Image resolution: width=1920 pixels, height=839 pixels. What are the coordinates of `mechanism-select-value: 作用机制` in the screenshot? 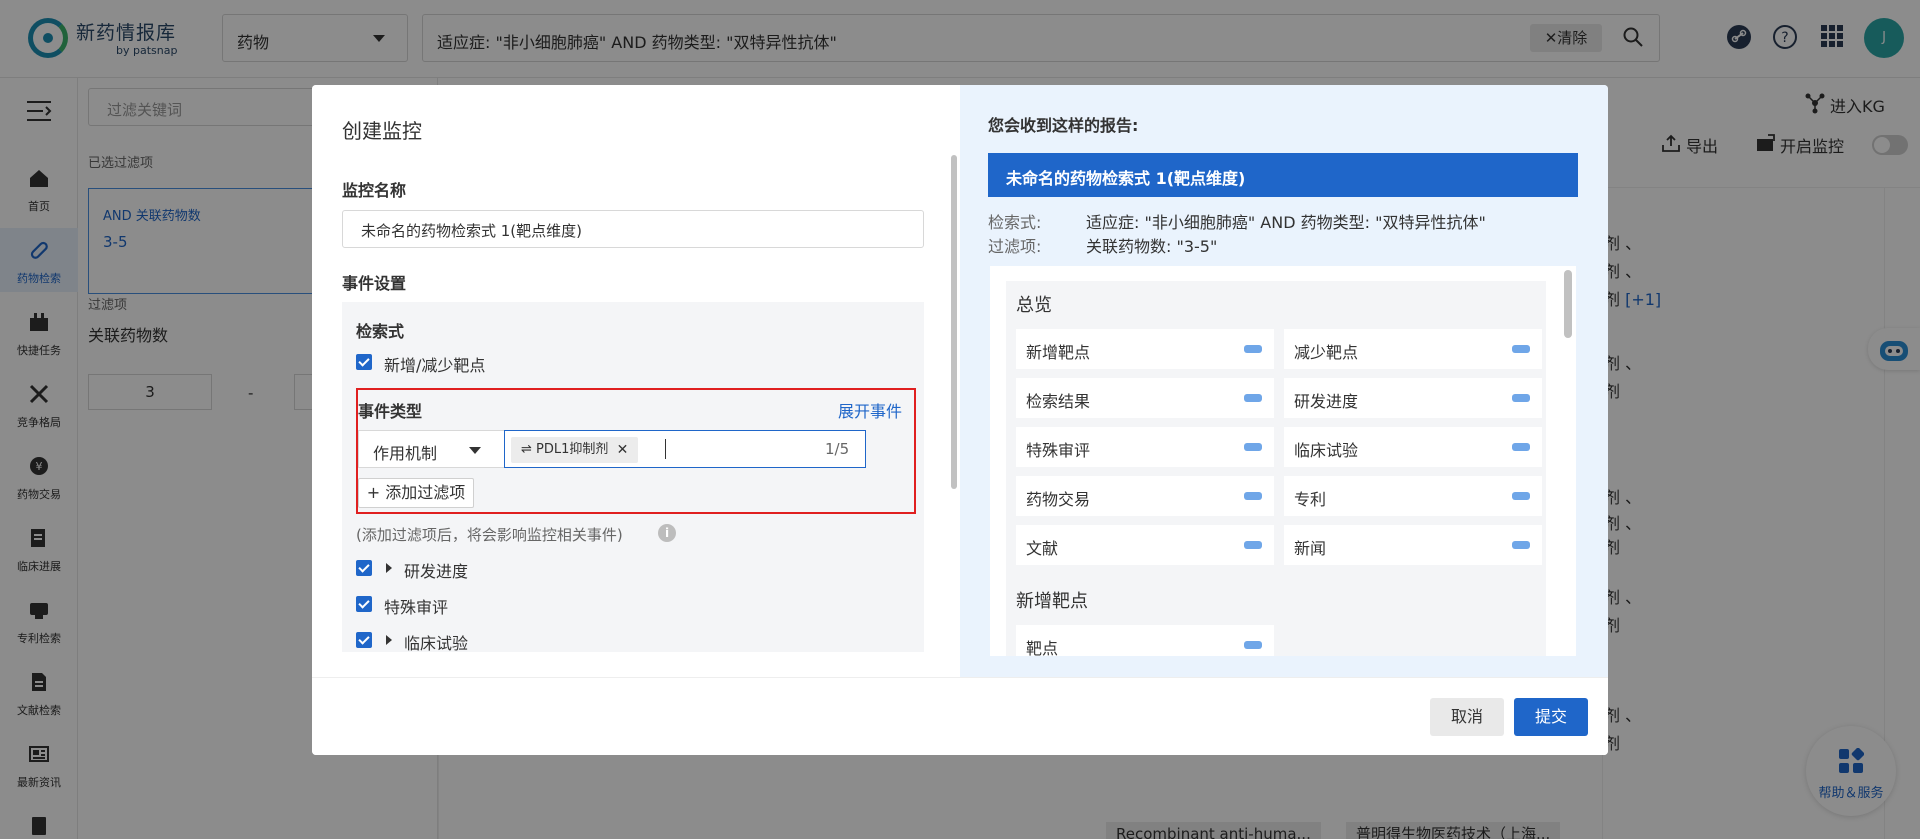 It's located at (405, 453).